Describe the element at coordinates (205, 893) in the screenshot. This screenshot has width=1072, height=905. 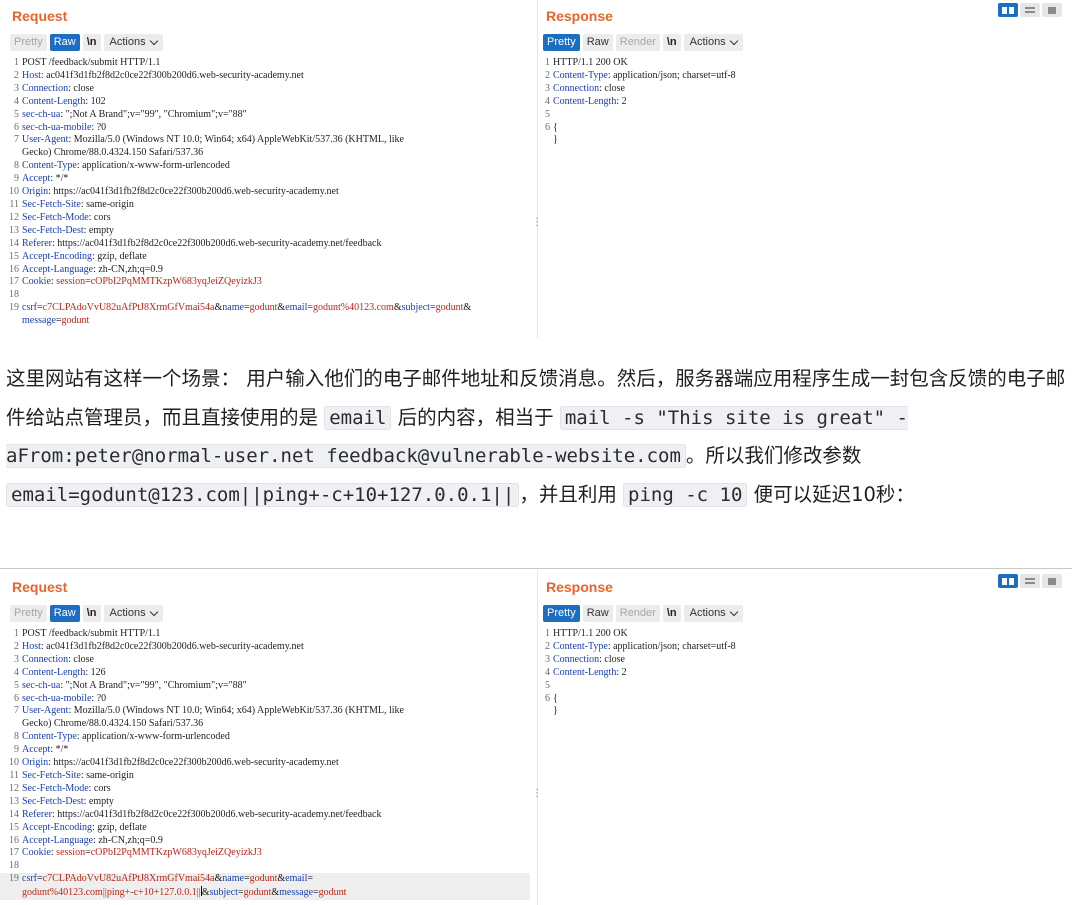
I see `code-token: &` at that location.